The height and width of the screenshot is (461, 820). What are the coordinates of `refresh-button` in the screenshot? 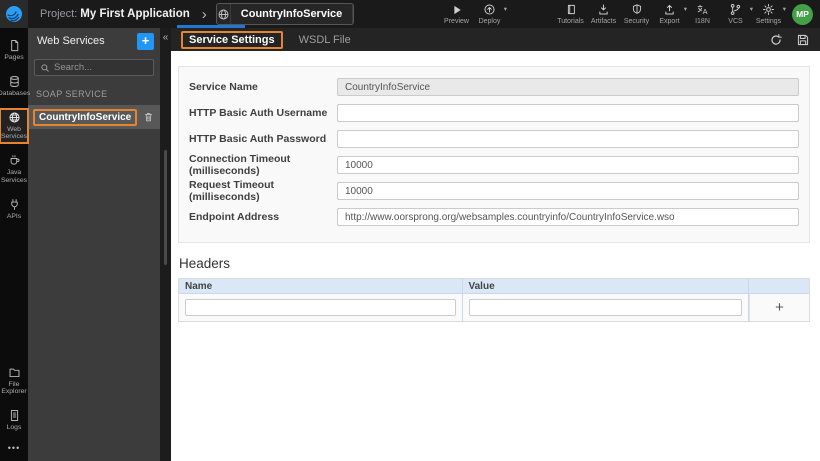 It's located at (776, 40).